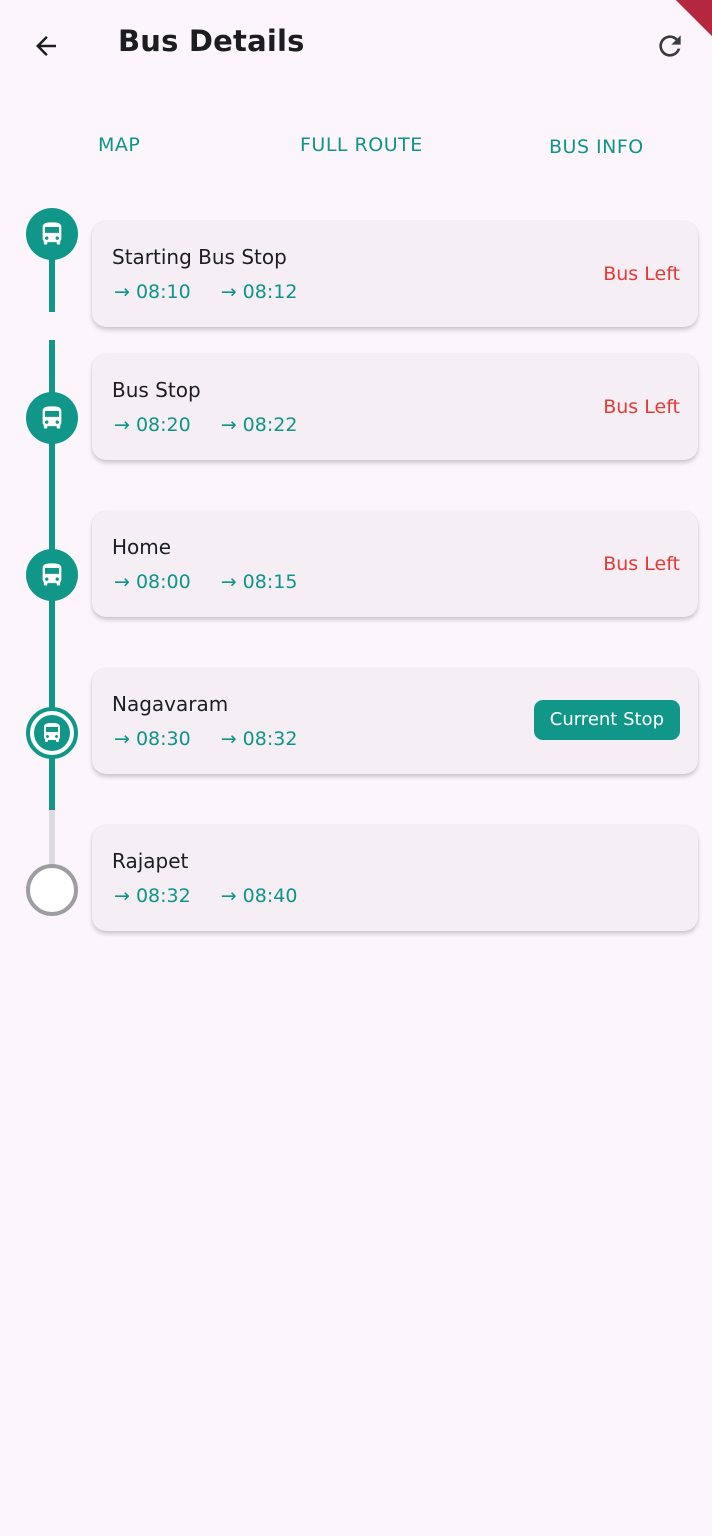 Image resolution: width=712 pixels, height=1536 pixels. I want to click on tab-bar: MAP FULL ROUTE BUS INFO, so click(356, 146).